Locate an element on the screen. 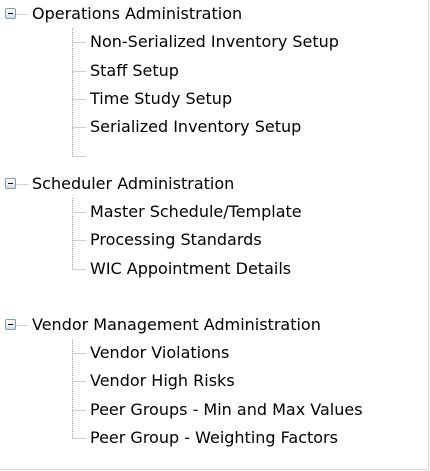 This screenshot has width=430, height=471. tree-item-master-schedule-template: Master Schedule/Template is located at coordinates (214, 212).